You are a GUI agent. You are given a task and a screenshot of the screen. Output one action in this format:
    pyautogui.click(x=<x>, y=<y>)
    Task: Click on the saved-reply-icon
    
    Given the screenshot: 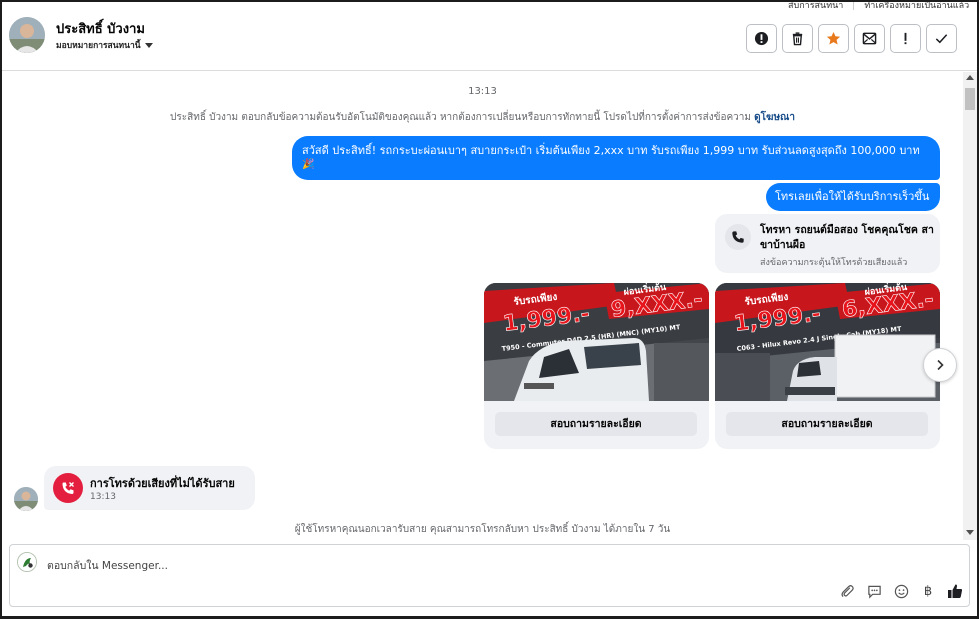 What is the action you would take?
    pyautogui.click(x=874, y=592)
    